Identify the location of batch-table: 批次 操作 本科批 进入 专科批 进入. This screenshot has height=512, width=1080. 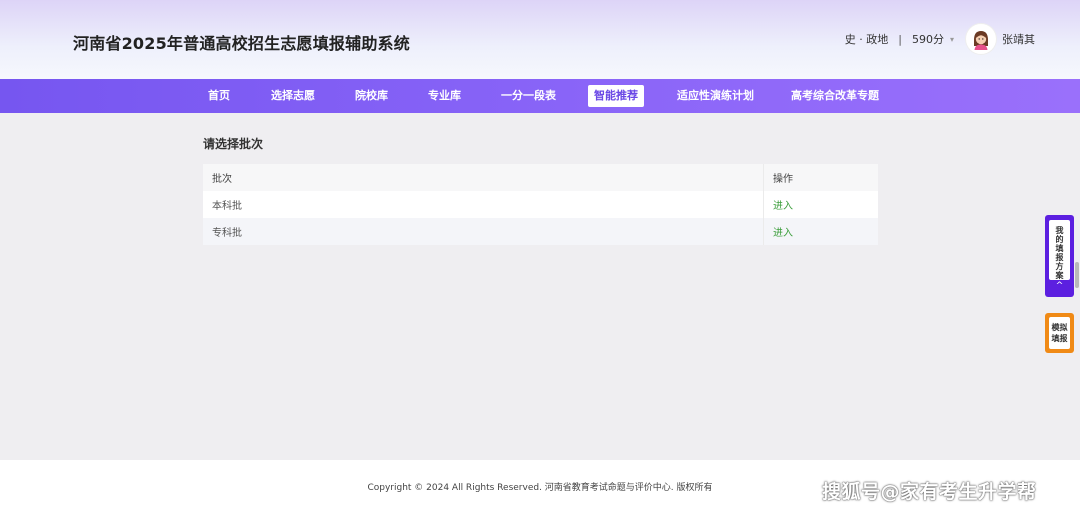
(540, 204).